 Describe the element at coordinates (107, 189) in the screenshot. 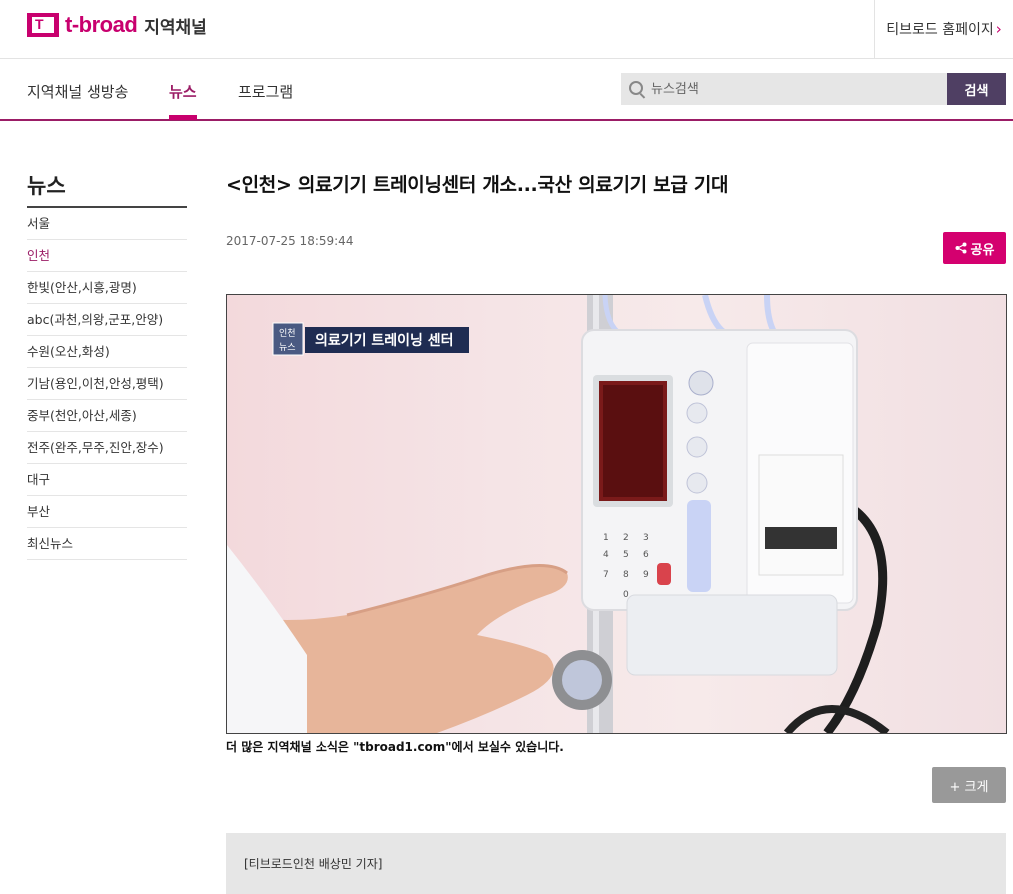

I see `sidebar-title: 뉴스` at that location.